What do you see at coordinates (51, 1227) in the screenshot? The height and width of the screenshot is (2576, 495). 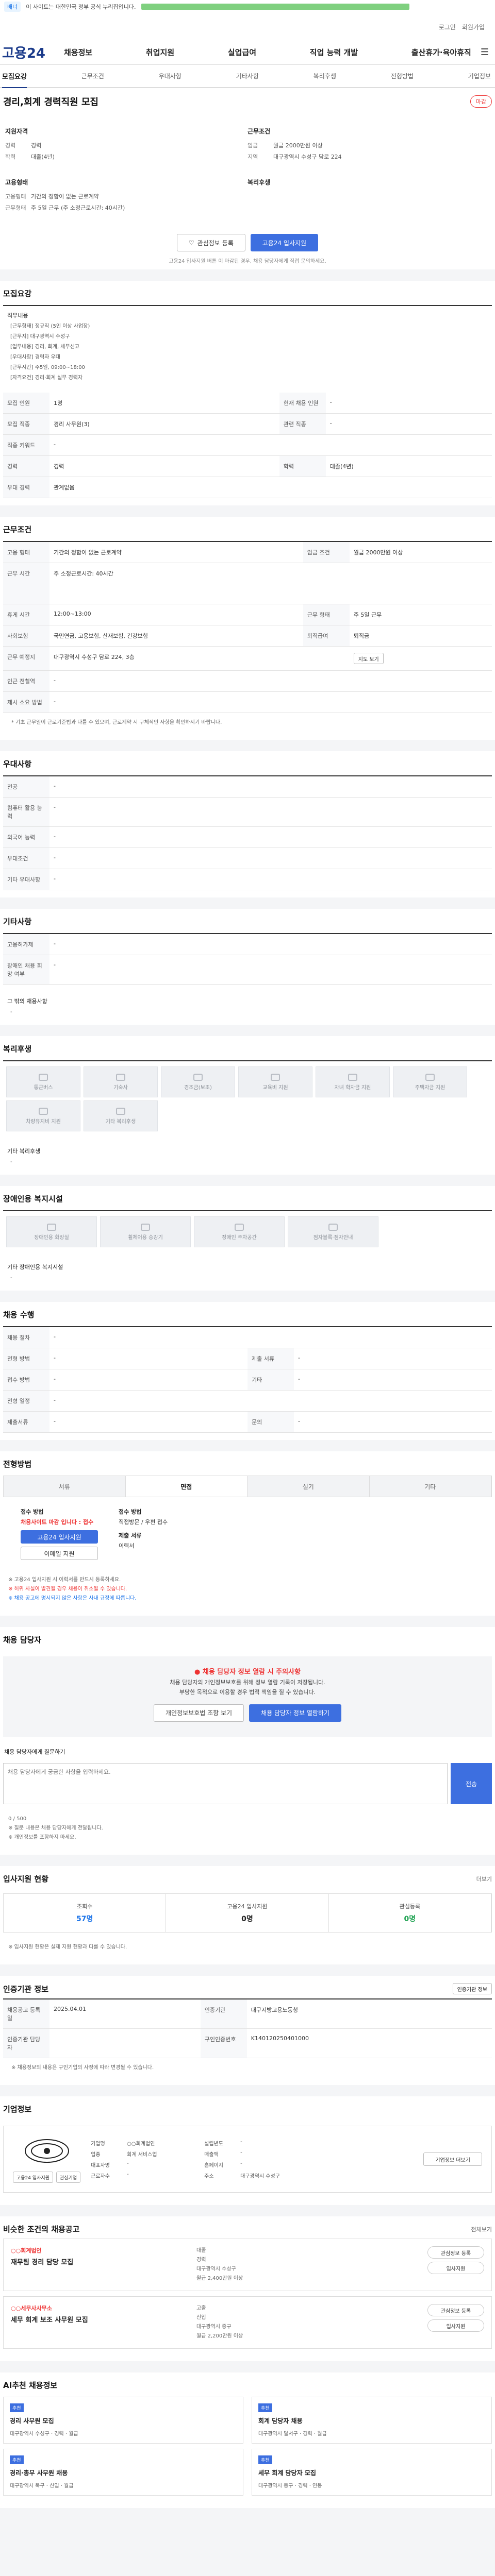 I see `toilet-icon` at bounding box center [51, 1227].